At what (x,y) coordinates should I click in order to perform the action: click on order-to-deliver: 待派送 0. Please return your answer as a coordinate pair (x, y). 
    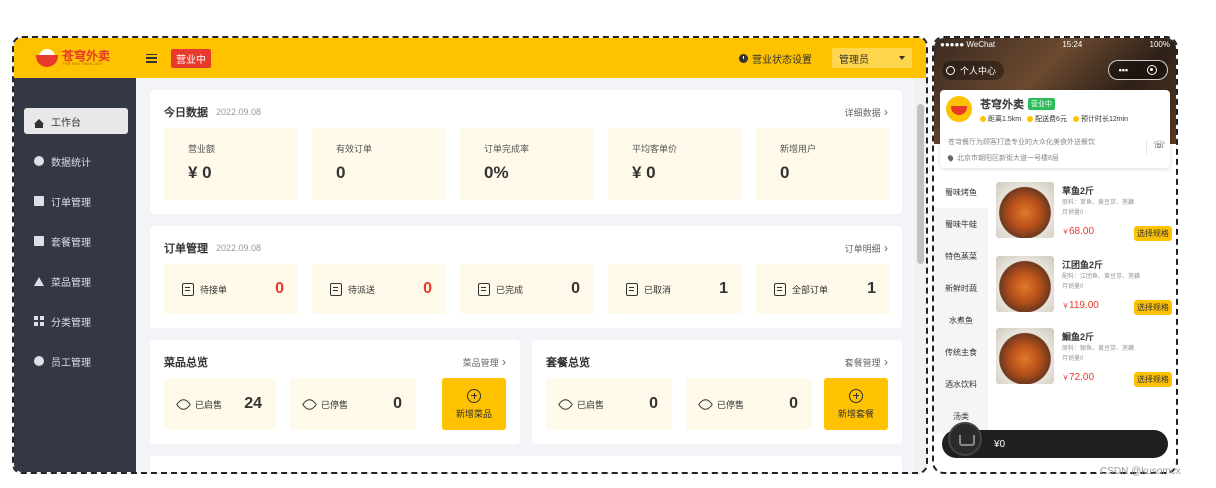
    Looking at the image, I should click on (379, 289).